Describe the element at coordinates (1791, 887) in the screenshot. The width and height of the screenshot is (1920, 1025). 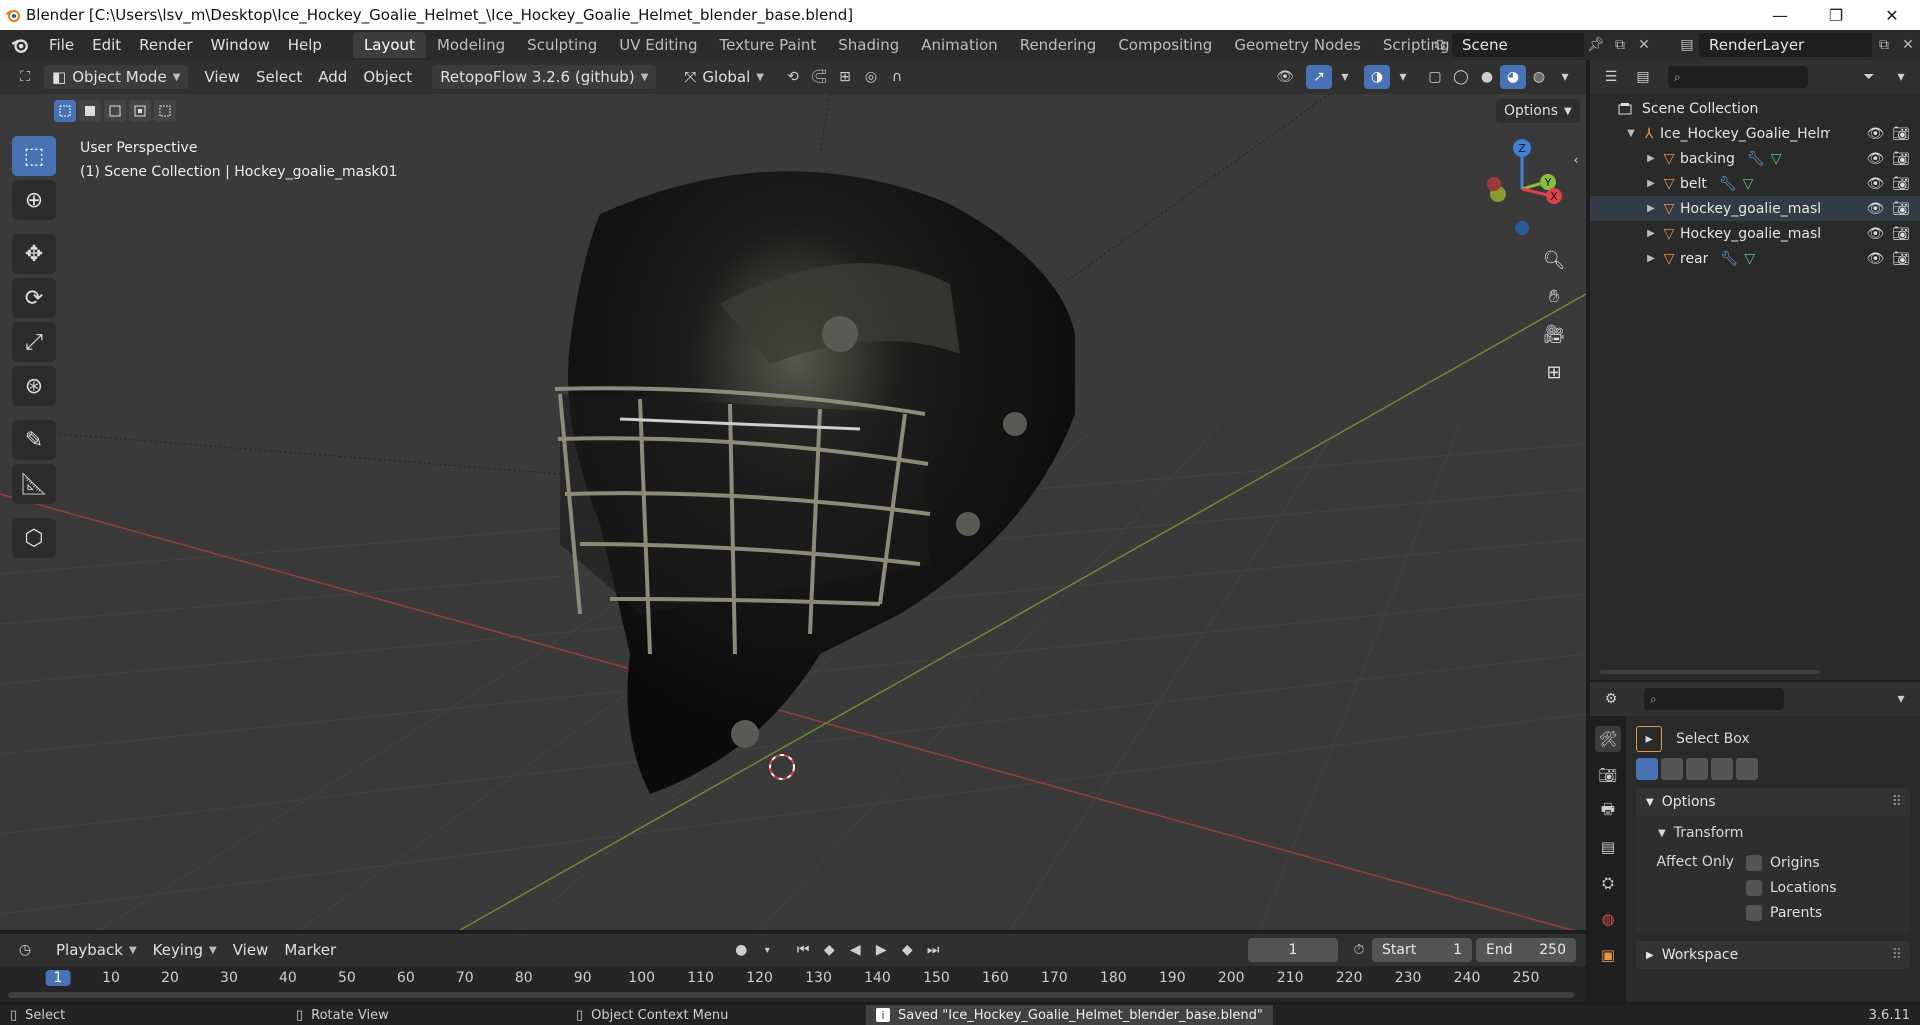
I see `locations-checkbox: Locations` at that location.